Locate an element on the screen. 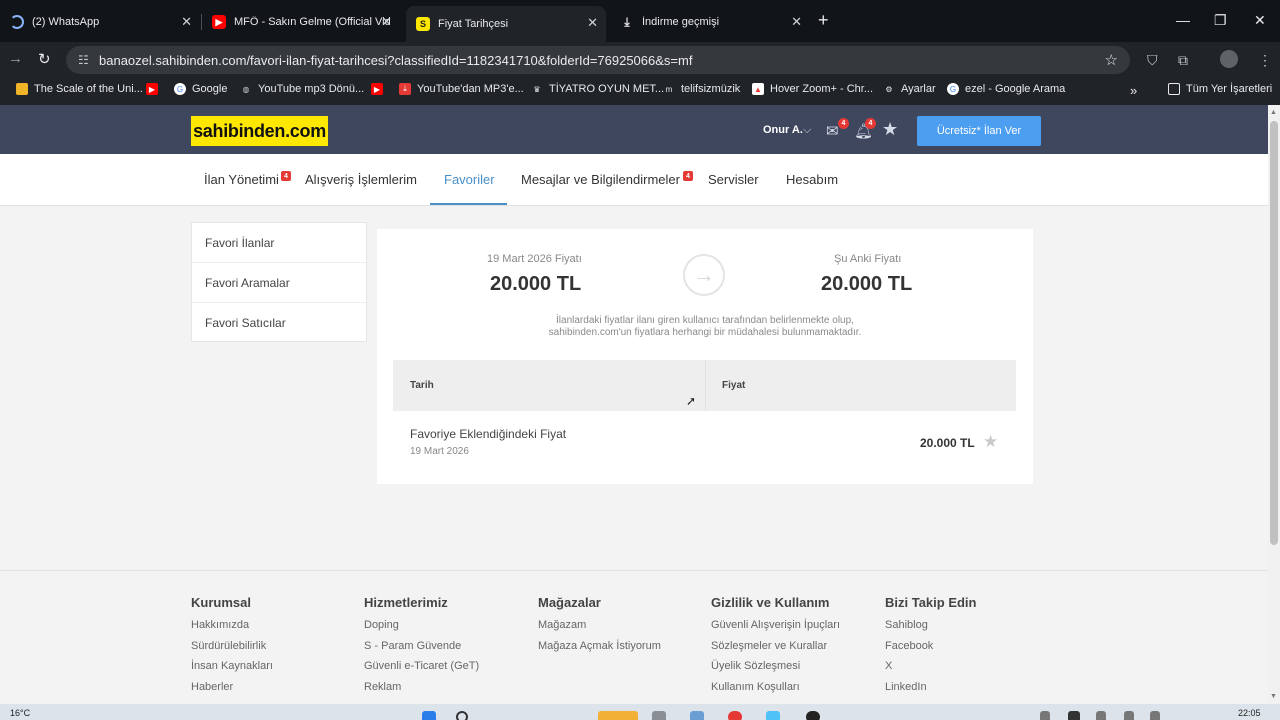 This screenshot has height=720, width=1280. extensions-icon: ⧉ is located at coordinates (1183, 60).